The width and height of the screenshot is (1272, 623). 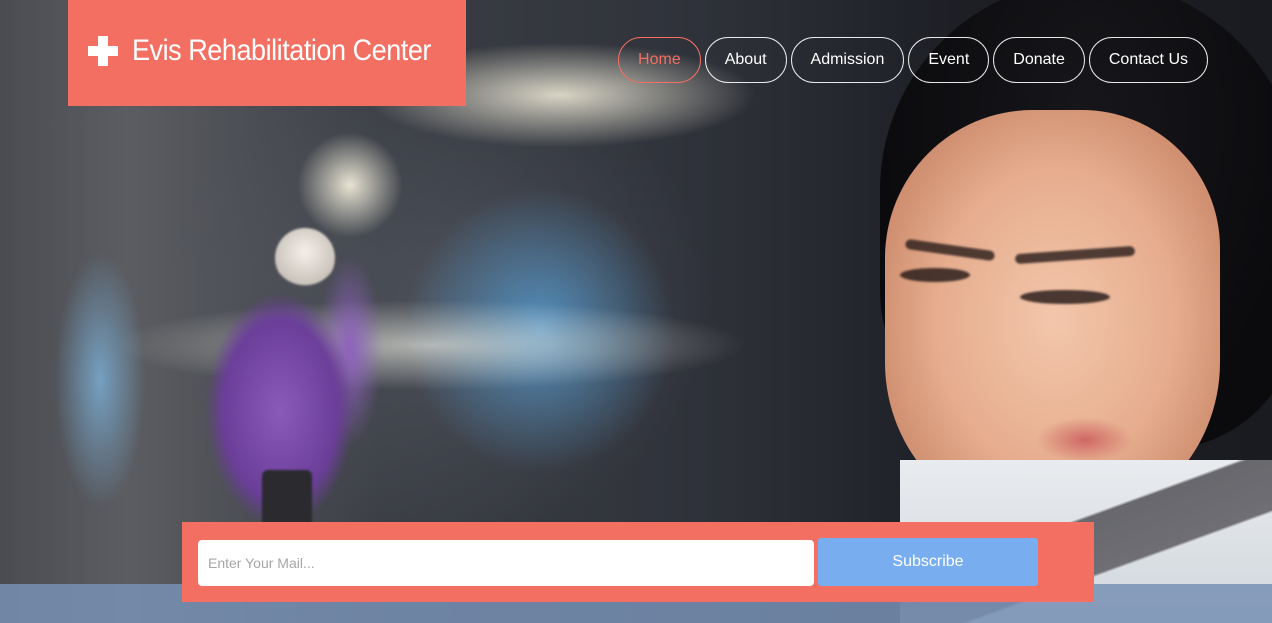 I want to click on nav-item-contact-us: Contact Us, so click(x=1148, y=60).